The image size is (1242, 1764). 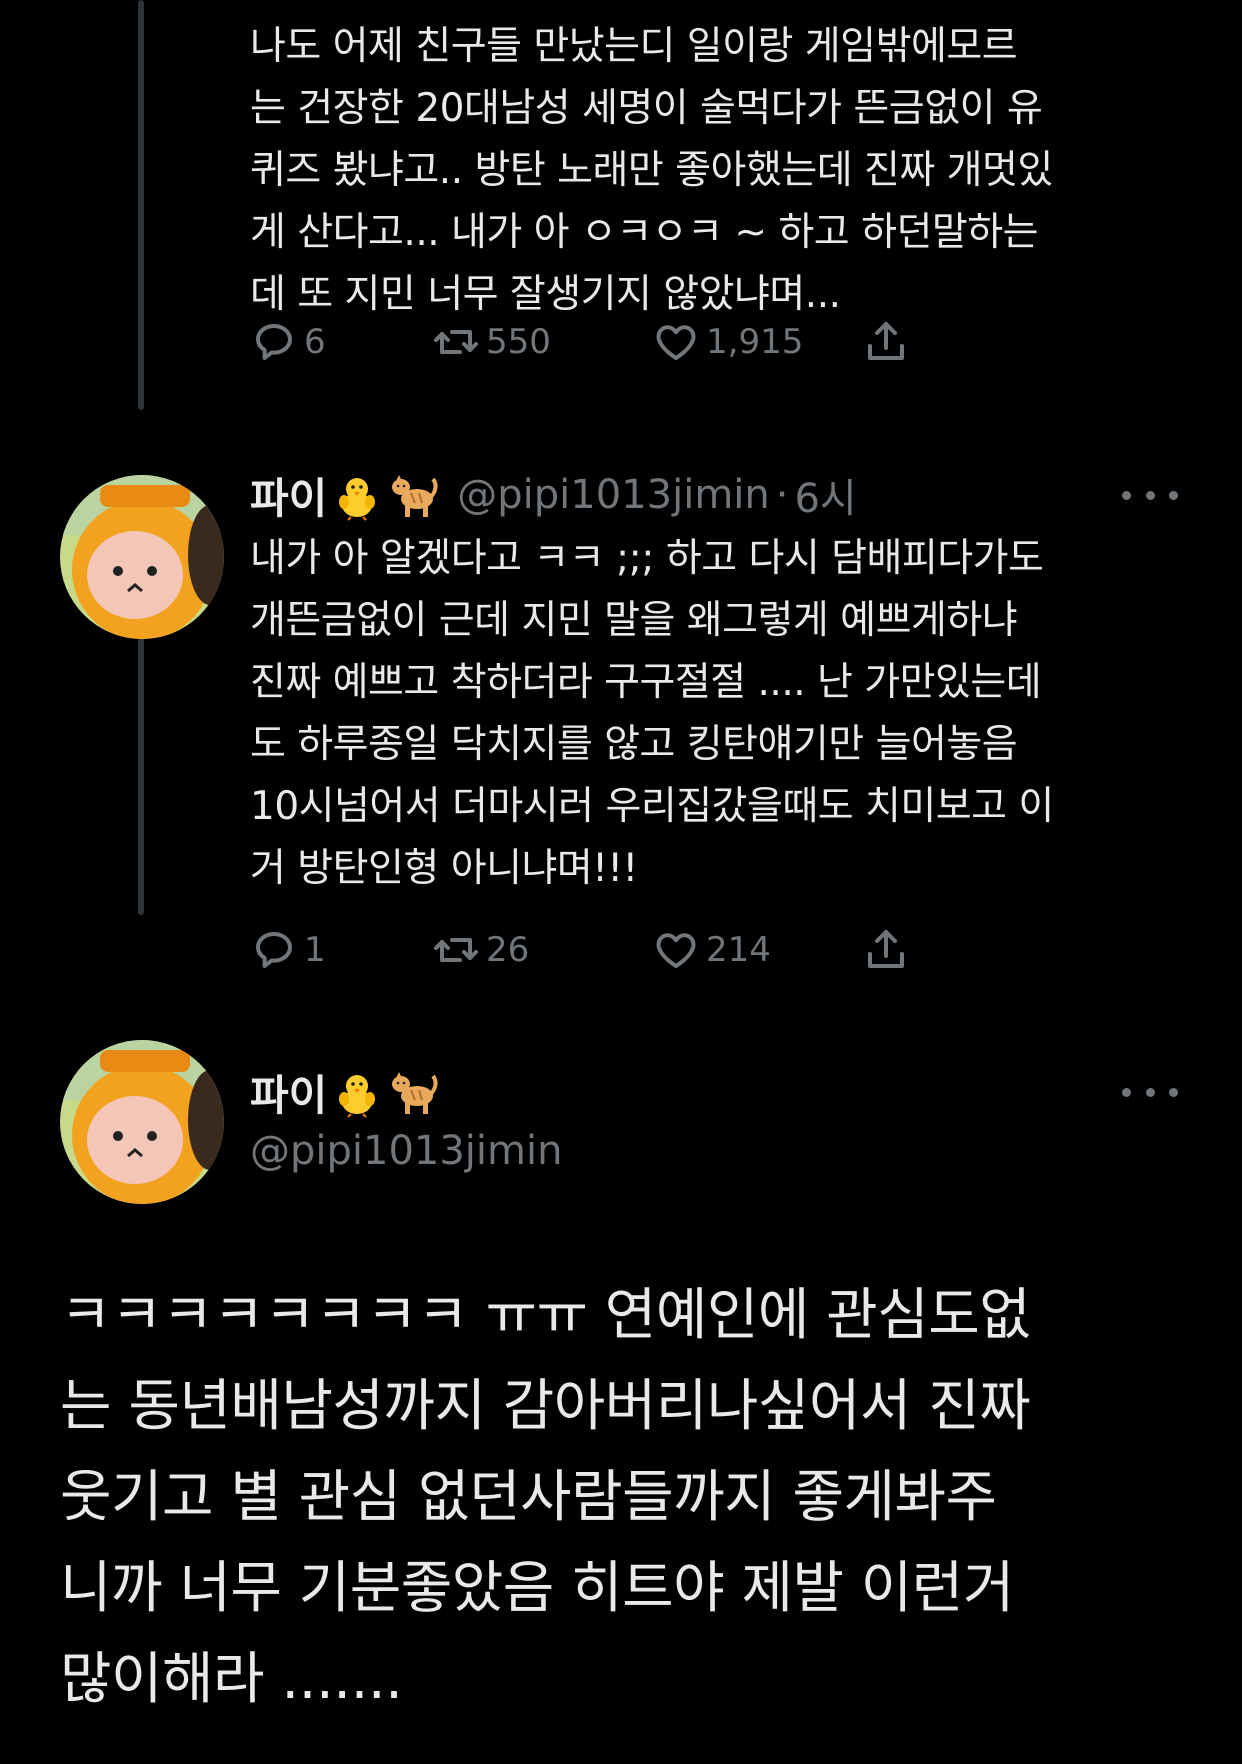 I want to click on reply-count: 6, so click(x=315, y=342).